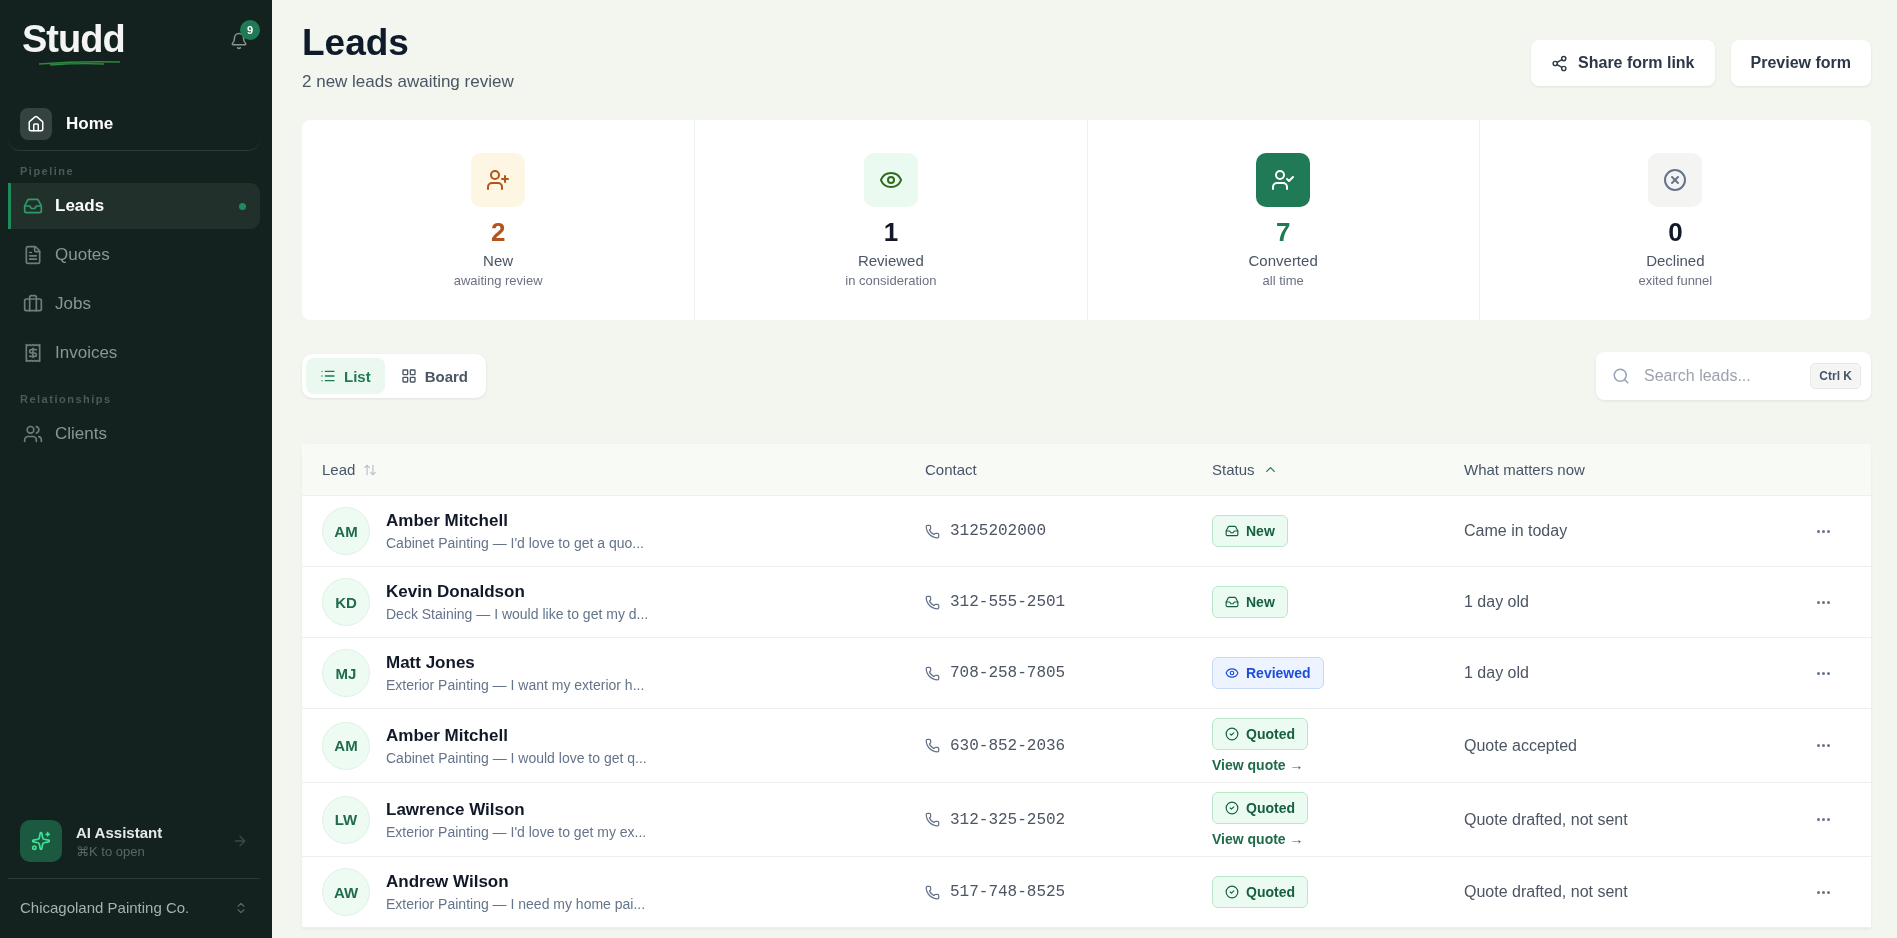 This screenshot has width=1897, height=938. Describe the element at coordinates (517, 592) in the screenshot. I see `lead-name: Kevin Donaldson` at that location.